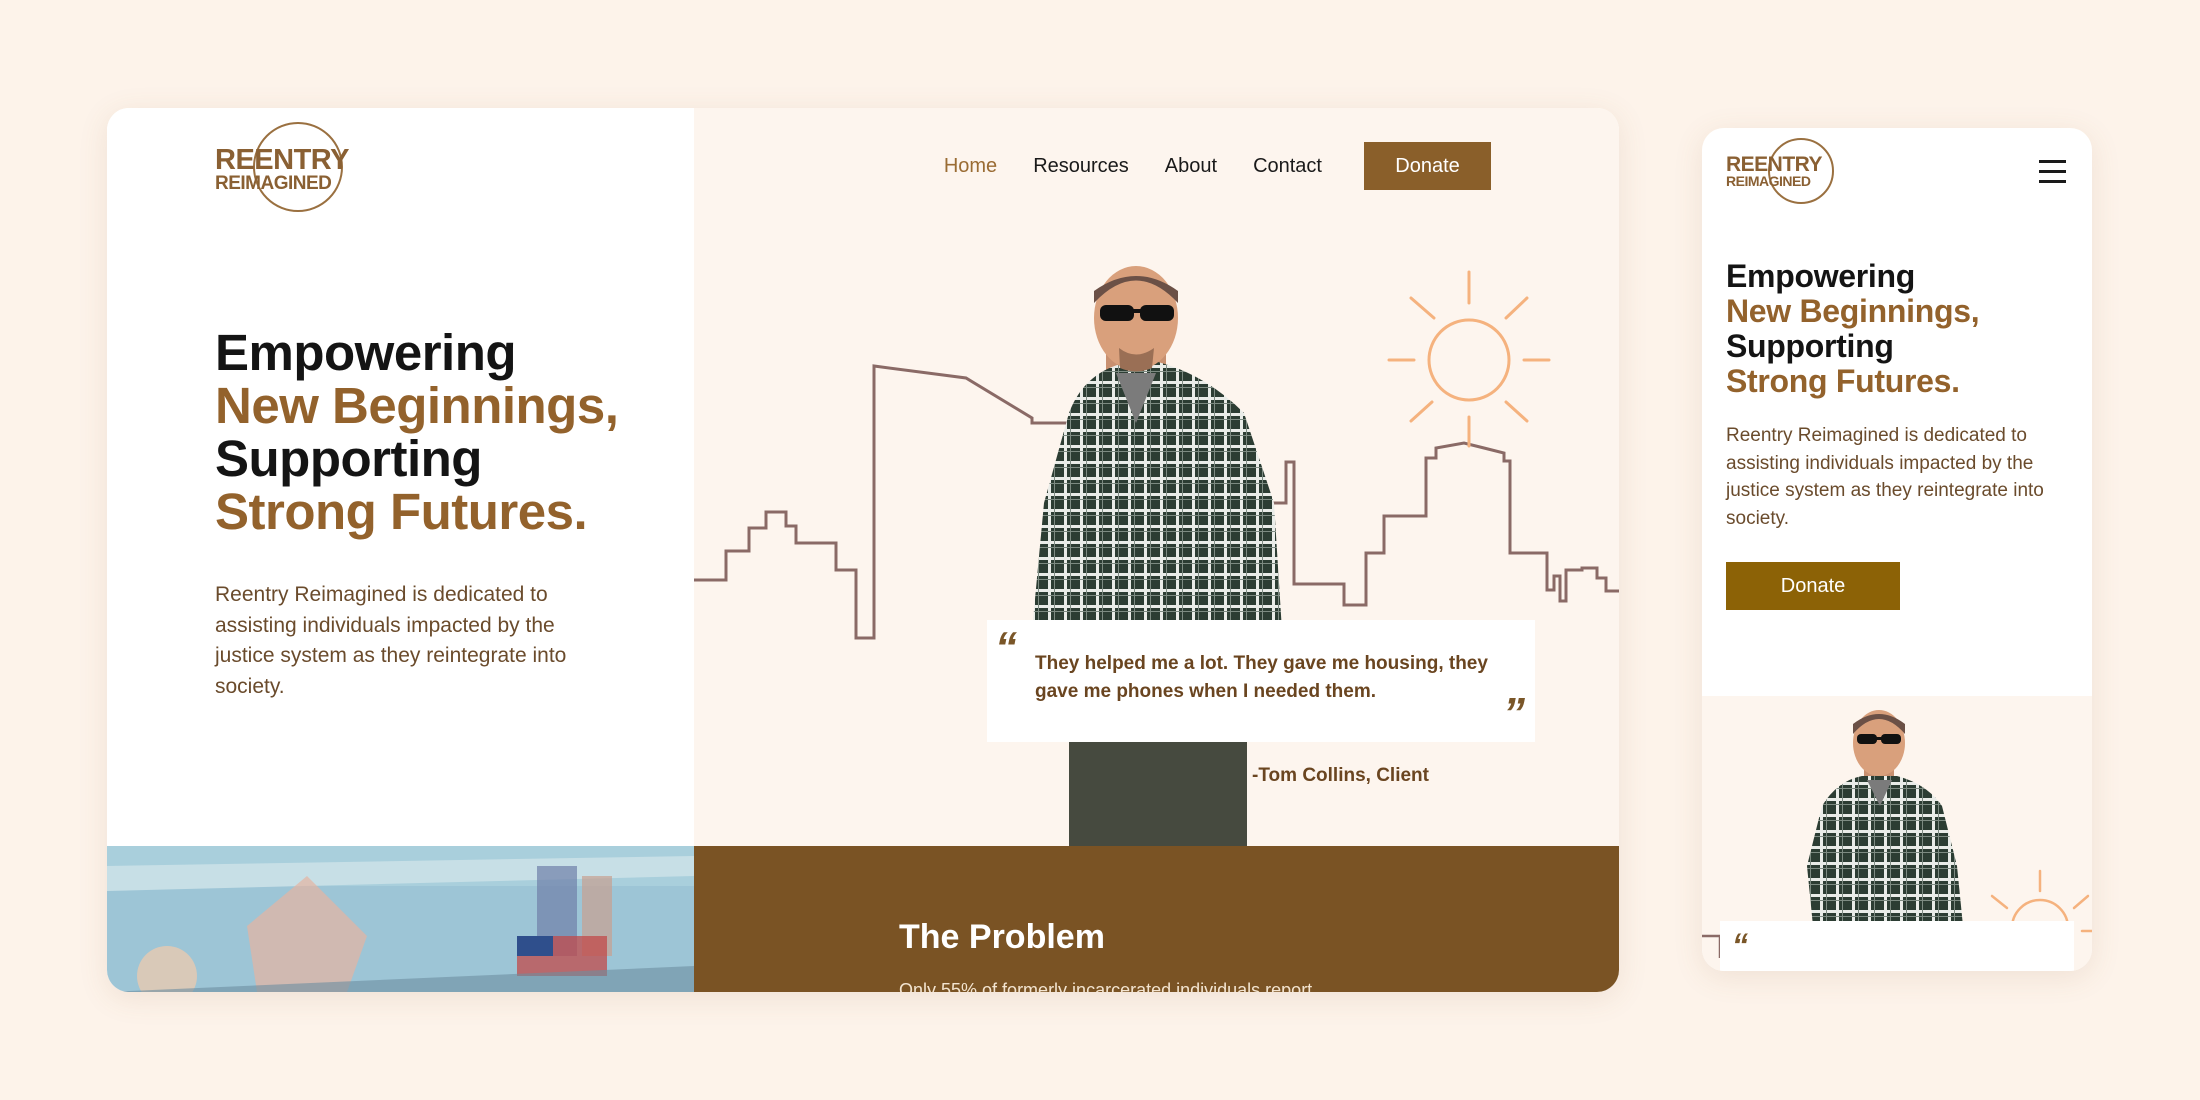 The image size is (2200, 1100). I want to click on client-photo, so click(1156, 556).